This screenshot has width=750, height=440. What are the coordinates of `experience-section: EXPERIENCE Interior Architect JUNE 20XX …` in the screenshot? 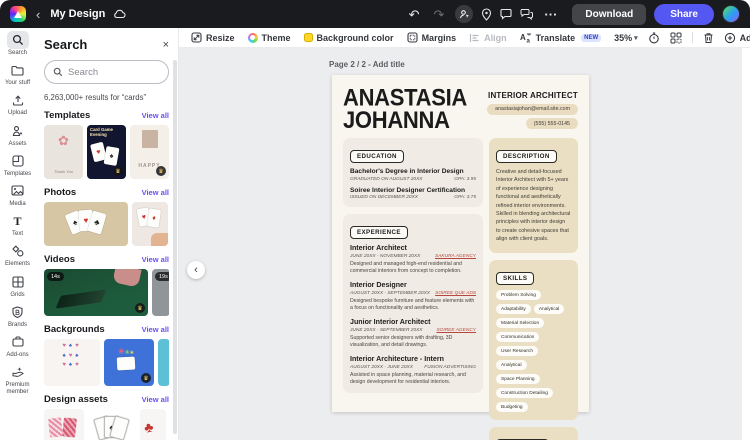 It's located at (413, 304).